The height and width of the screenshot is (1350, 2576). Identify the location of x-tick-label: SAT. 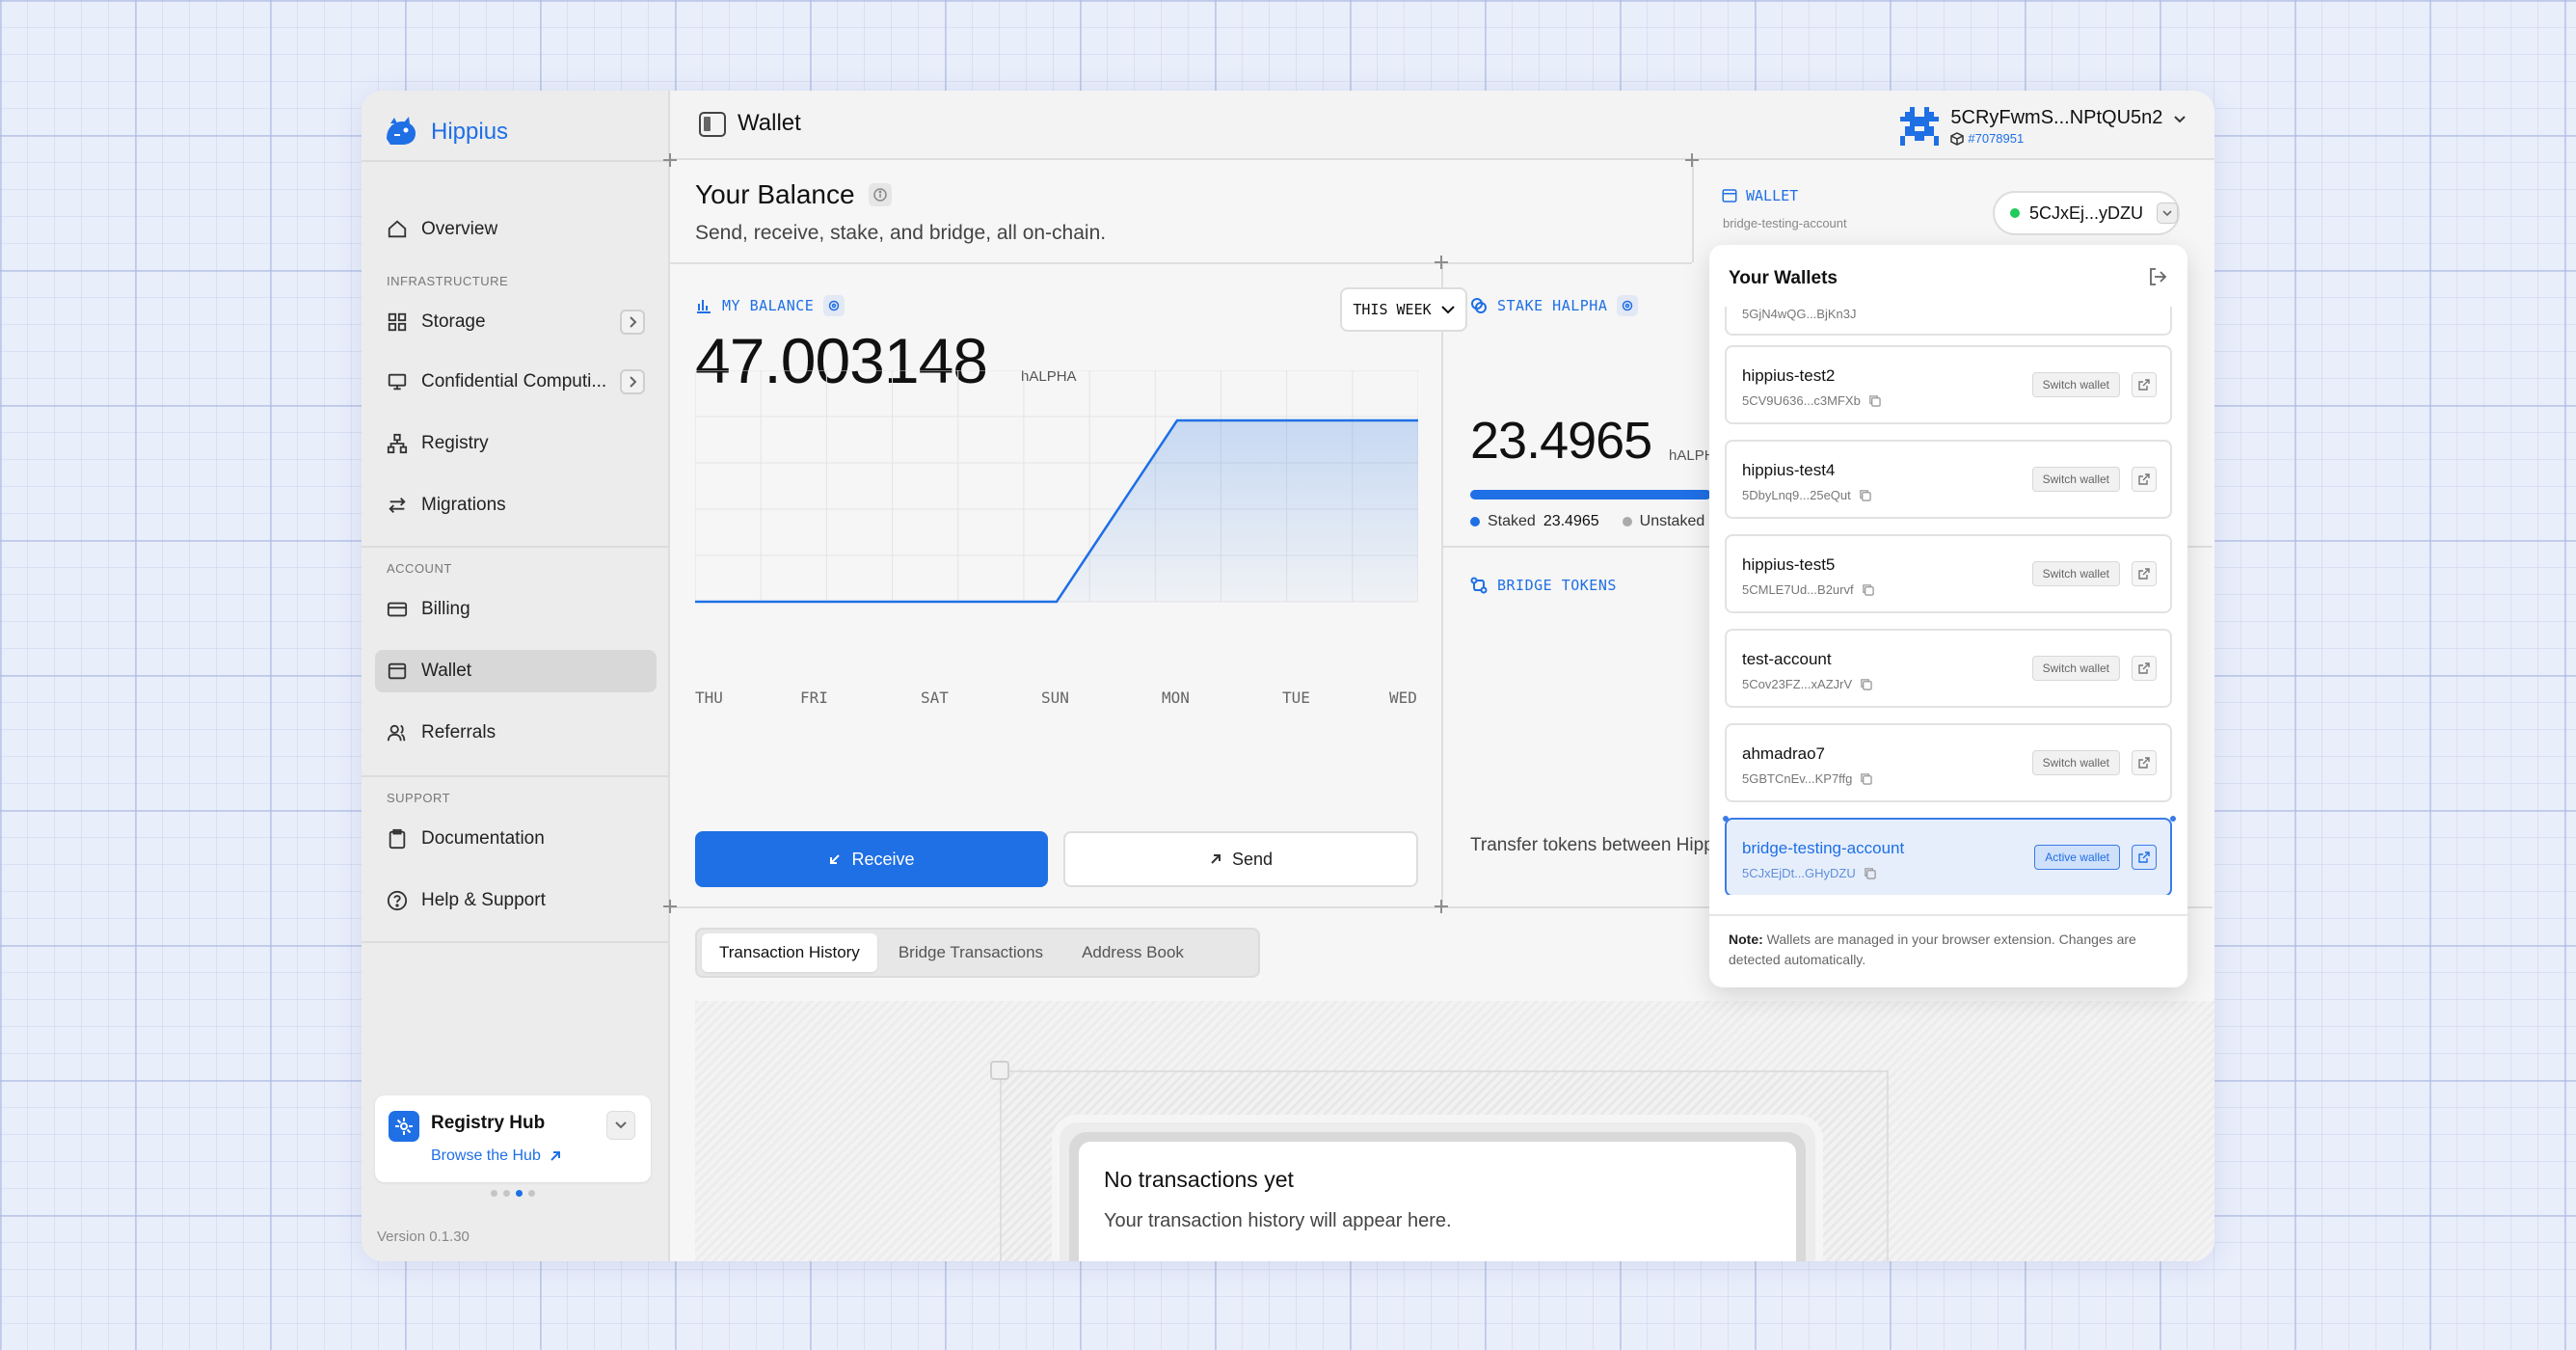
(935, 697).